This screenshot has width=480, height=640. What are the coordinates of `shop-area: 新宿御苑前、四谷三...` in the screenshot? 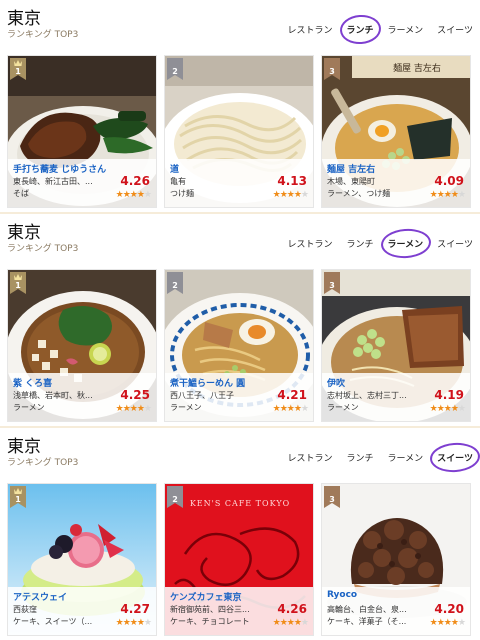 It's located at (210, 609).